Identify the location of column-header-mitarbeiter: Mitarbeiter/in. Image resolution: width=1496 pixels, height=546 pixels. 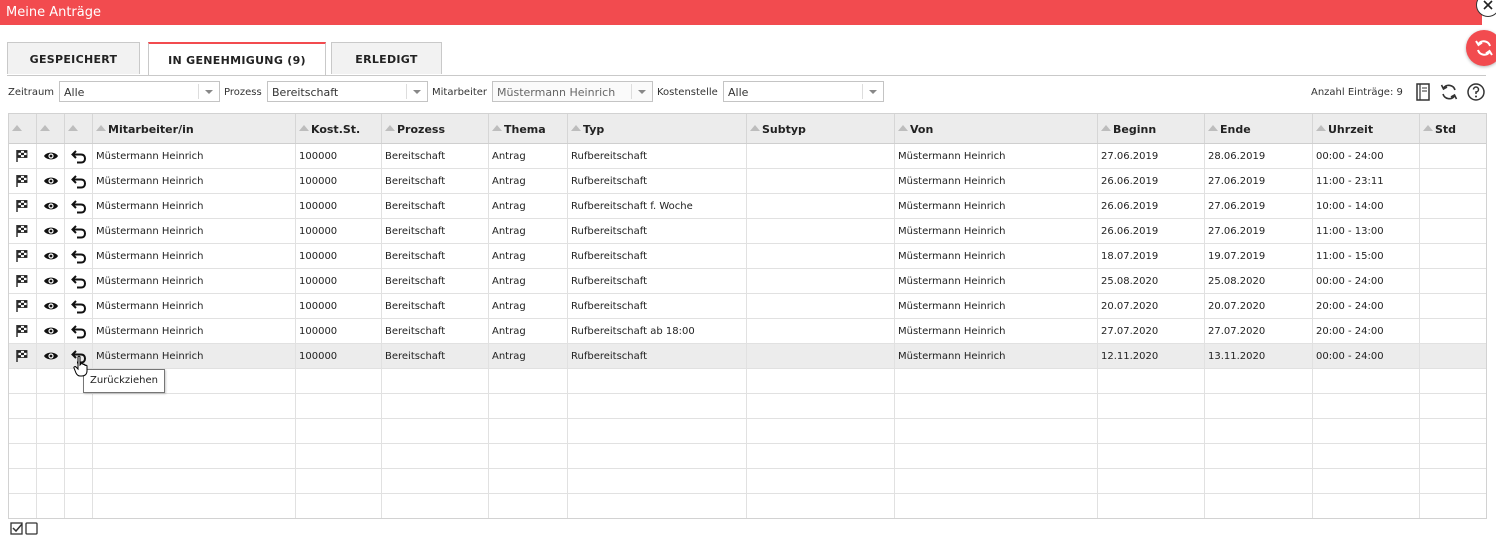
(194, 128).